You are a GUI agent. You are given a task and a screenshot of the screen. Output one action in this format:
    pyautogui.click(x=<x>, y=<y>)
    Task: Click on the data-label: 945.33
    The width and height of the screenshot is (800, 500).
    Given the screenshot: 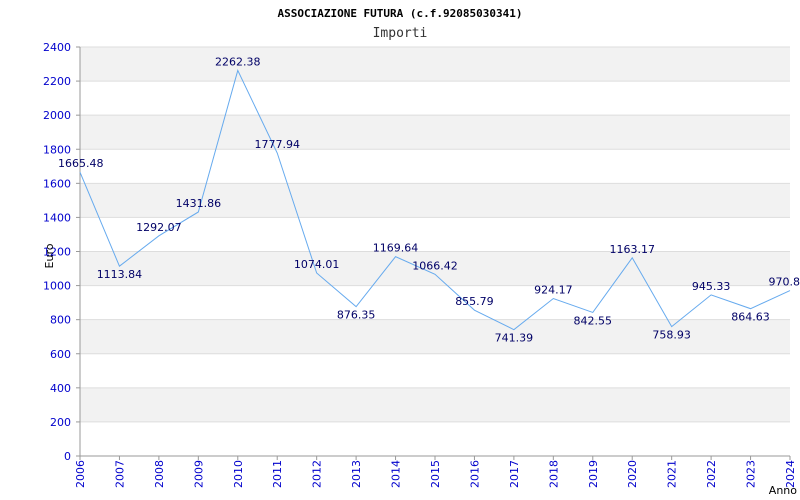 What is the action you would take?
    pyautogui.click(x=711, y=286)
    